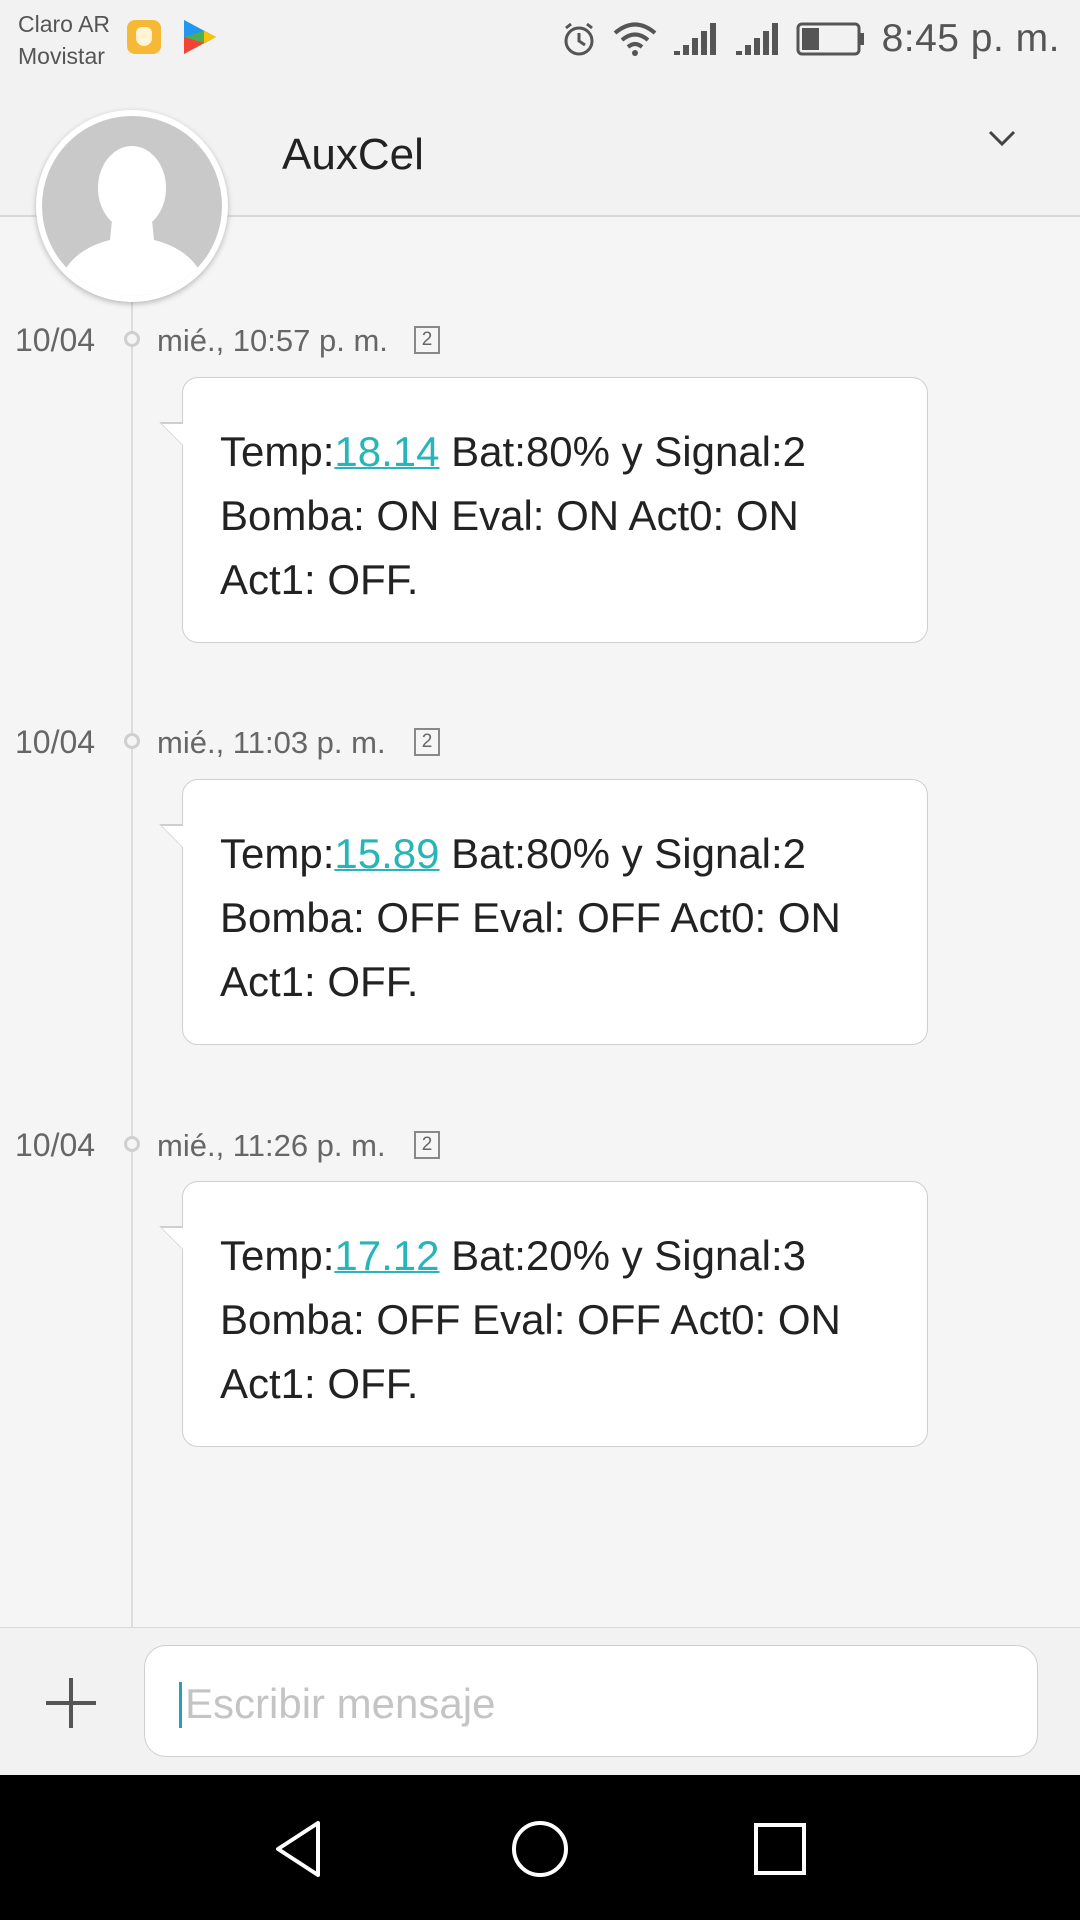 This screenshot has width=1080, height=1920. What do you see at coordinates (64, 40) in the screenshot?
I see `carrier-info: Claro AR Movistar` at bounding box center [64, 40].